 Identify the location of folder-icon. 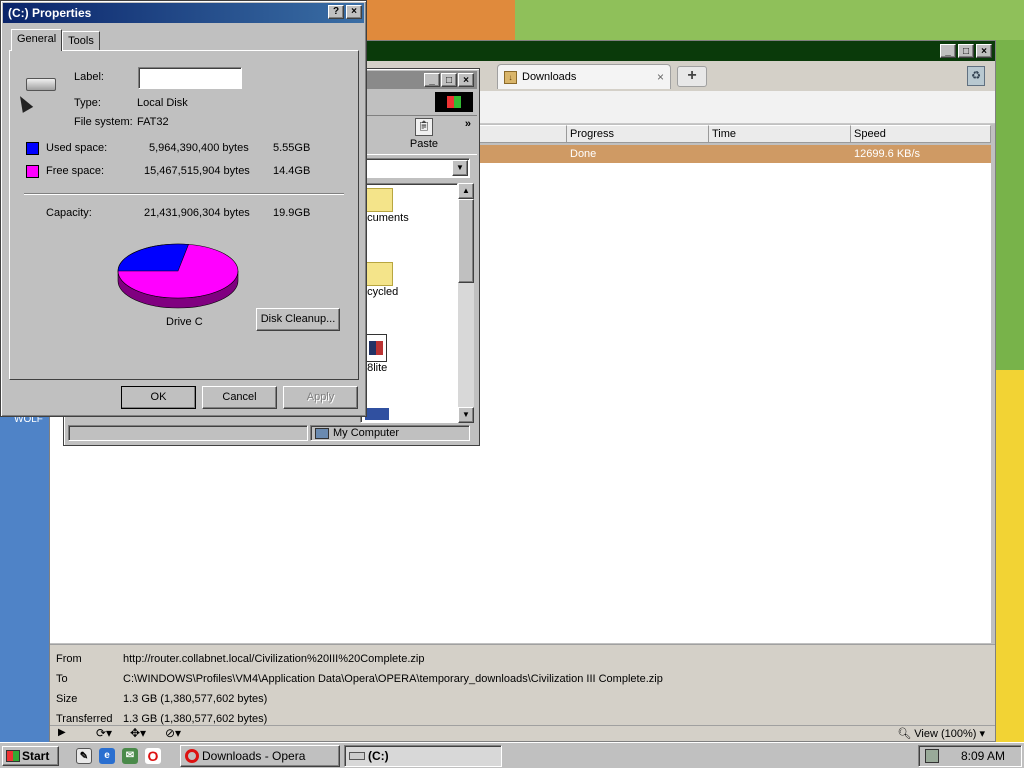
(378, 274).